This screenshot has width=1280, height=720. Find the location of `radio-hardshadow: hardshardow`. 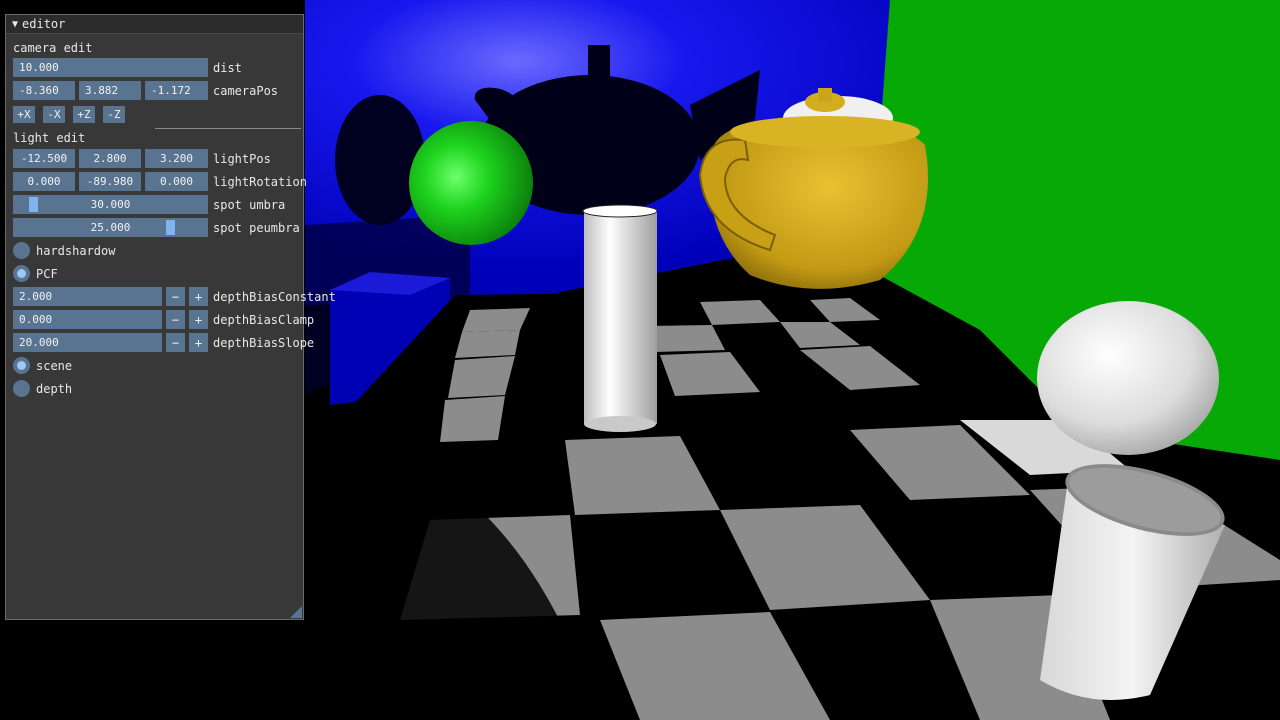

radio-hardshadow: hardshardow is located at coordinates (64, 250).